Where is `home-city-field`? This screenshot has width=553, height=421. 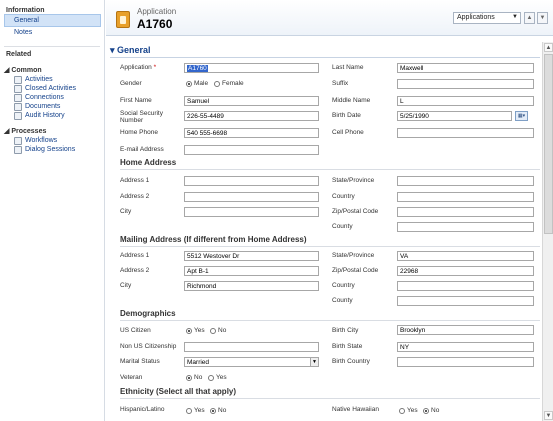
home-city-field is located at coordinates (251, 212).